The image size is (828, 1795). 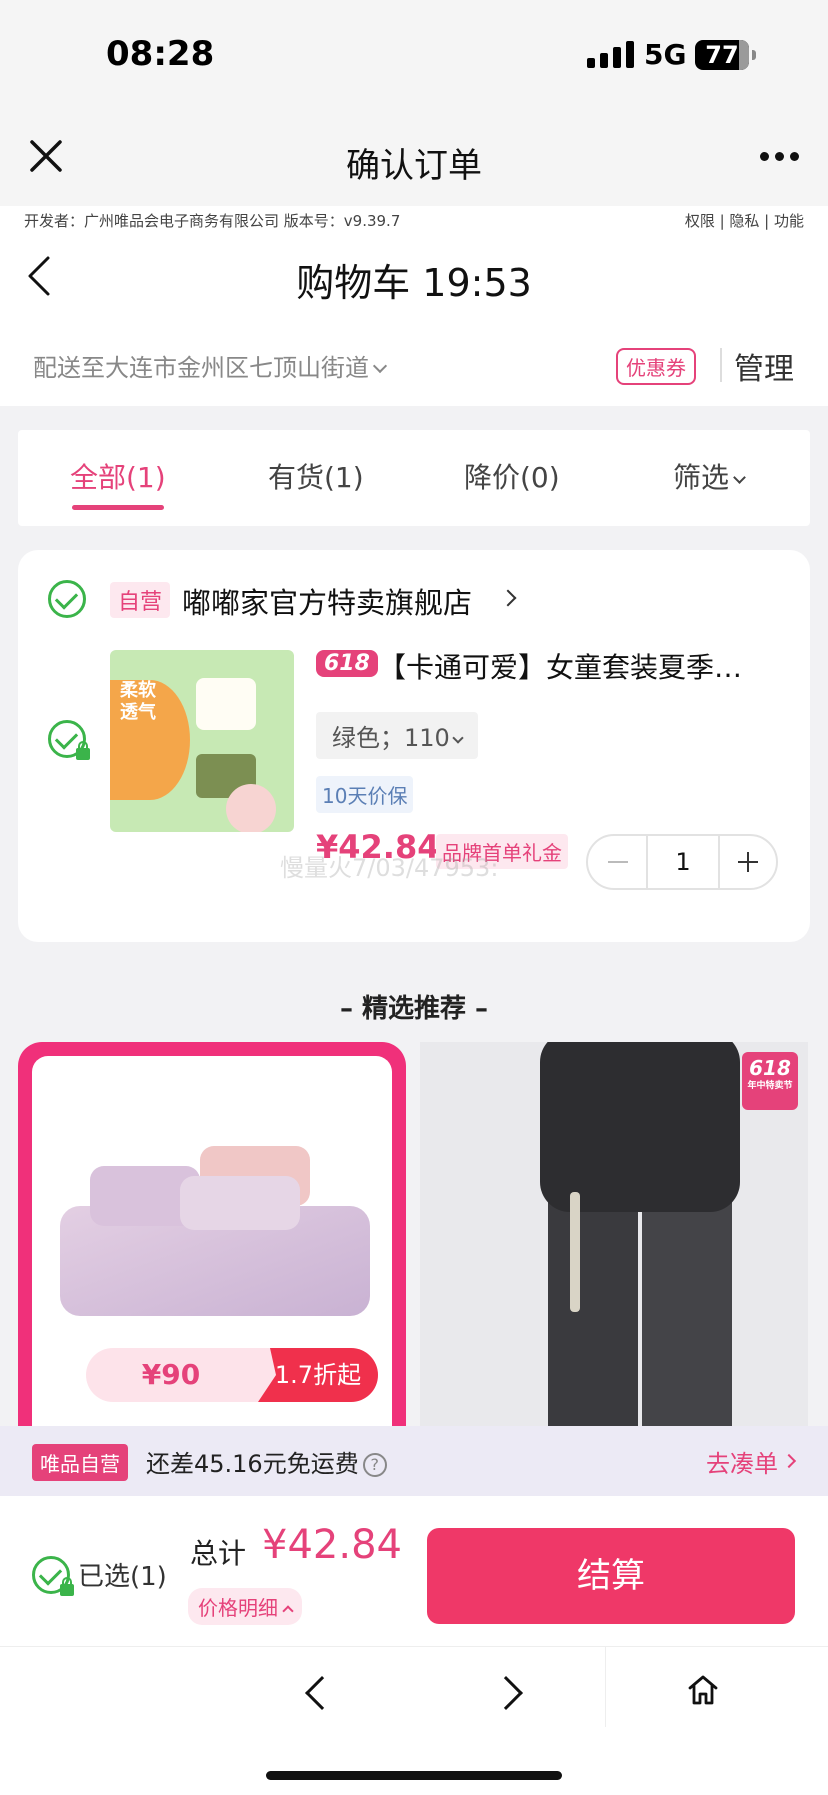 What do you see at coordinates (67, 599) in the screenshot?
I see `store-check-icon` at bounding box center [67, 599].